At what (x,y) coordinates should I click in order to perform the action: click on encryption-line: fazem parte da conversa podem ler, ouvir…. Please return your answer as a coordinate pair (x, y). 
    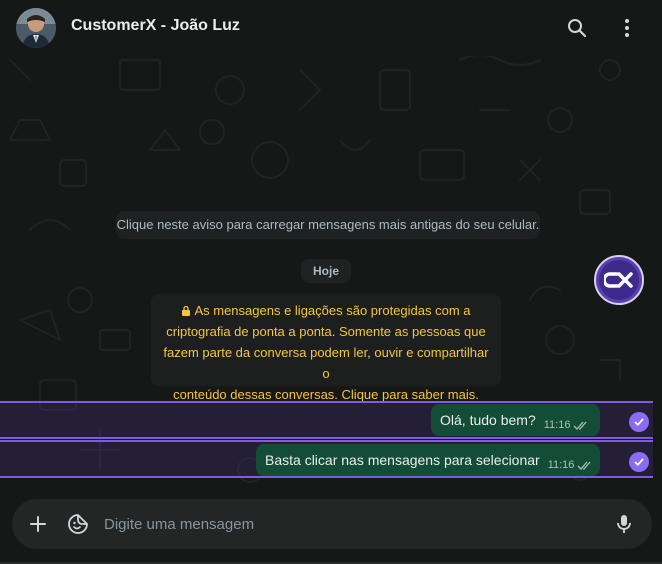
    Looking at the image, I should click on (326, 363).